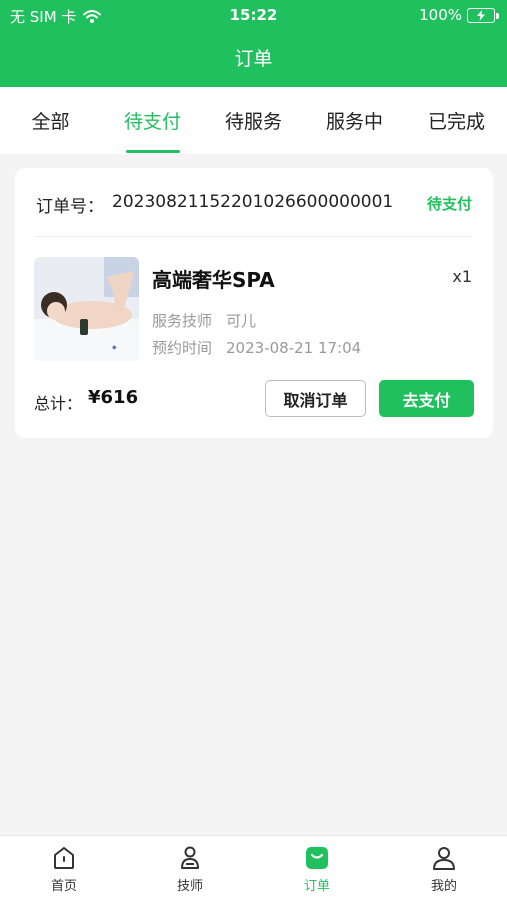 The width and height of the screenshot is (507, 900). I want to click on home-icon, so click(64, 858).